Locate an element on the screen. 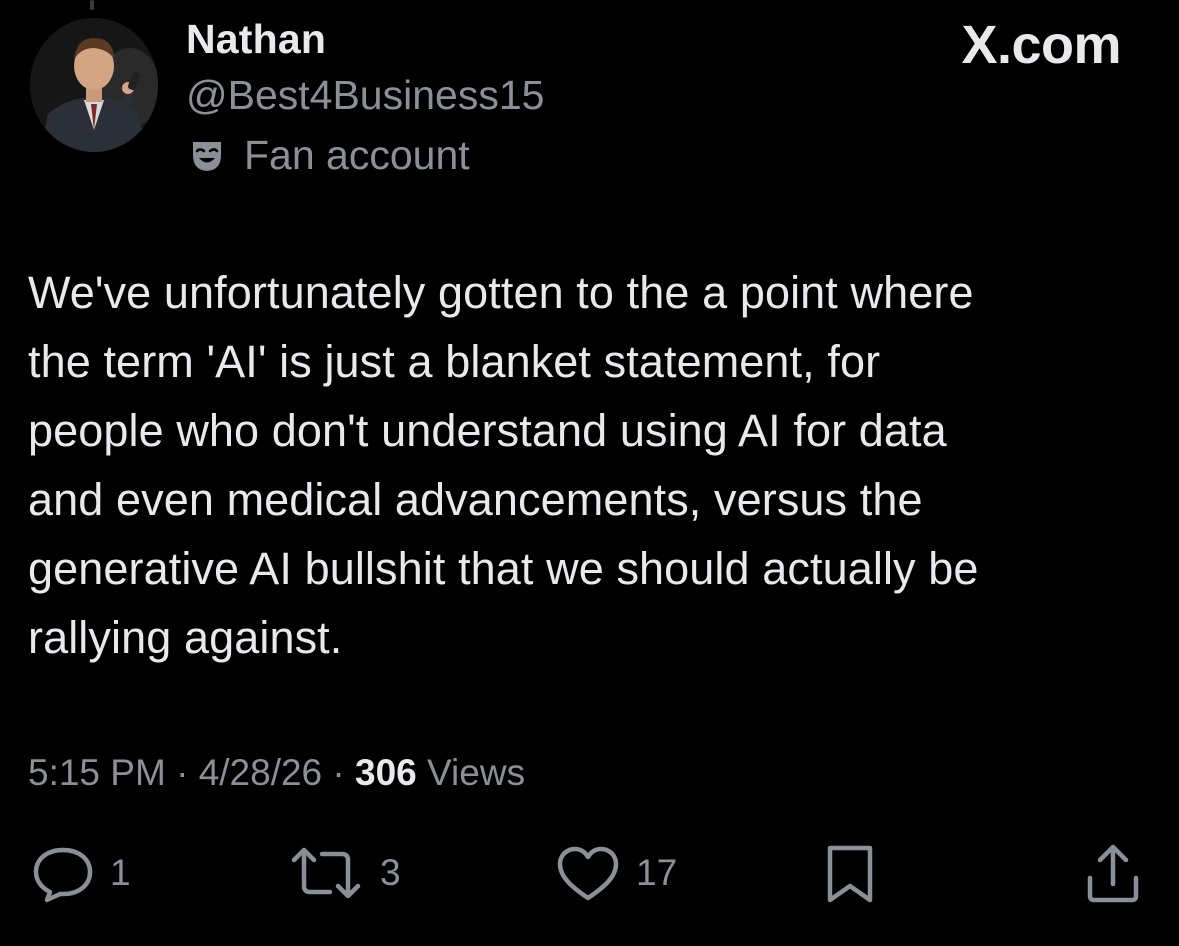  tweet-date: 4/28/26 is located at coordinates (260, 772).